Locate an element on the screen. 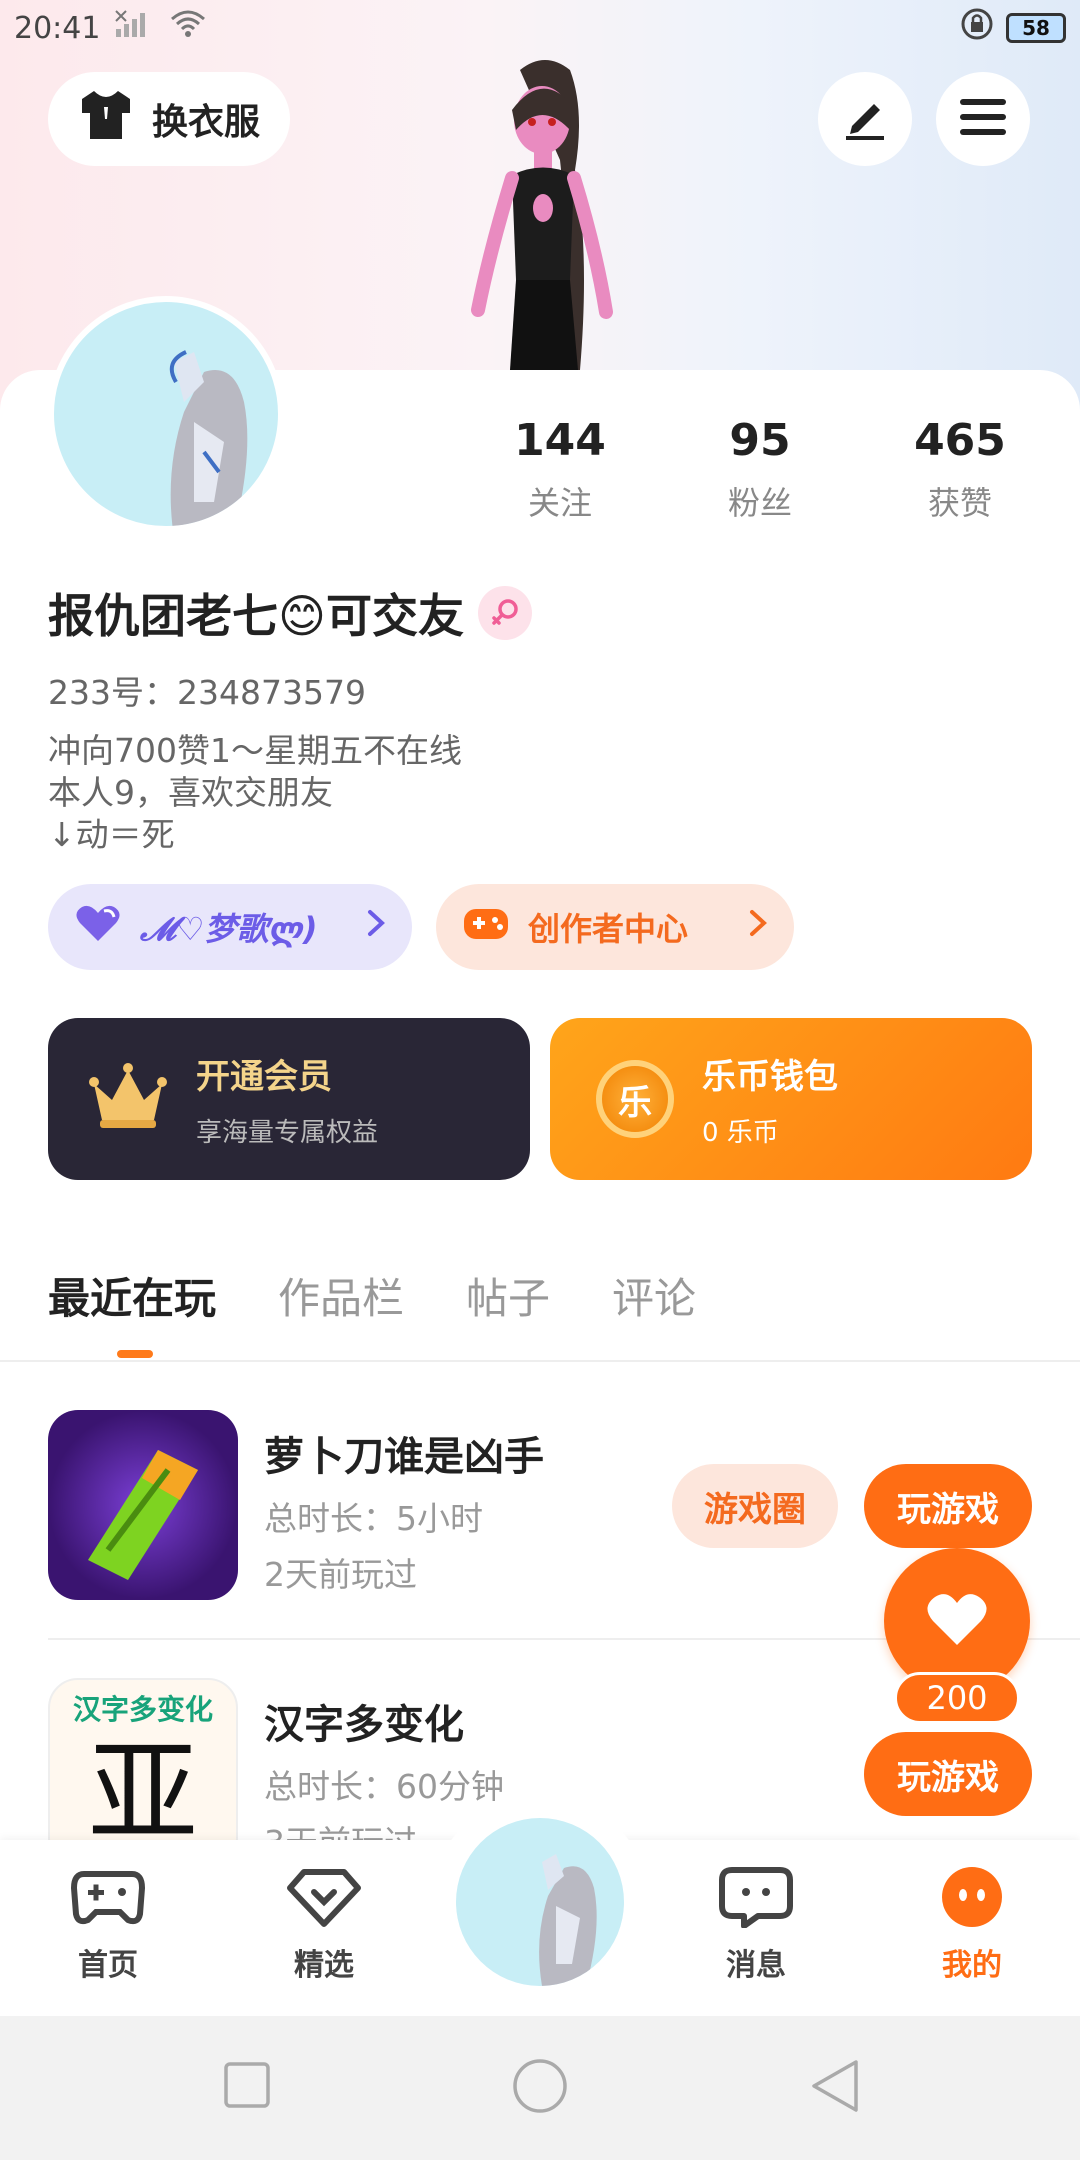 Image resolution: width=1080 pixels, height=2160 pixels. female-gender-icon is located at coordinates (504, 613).